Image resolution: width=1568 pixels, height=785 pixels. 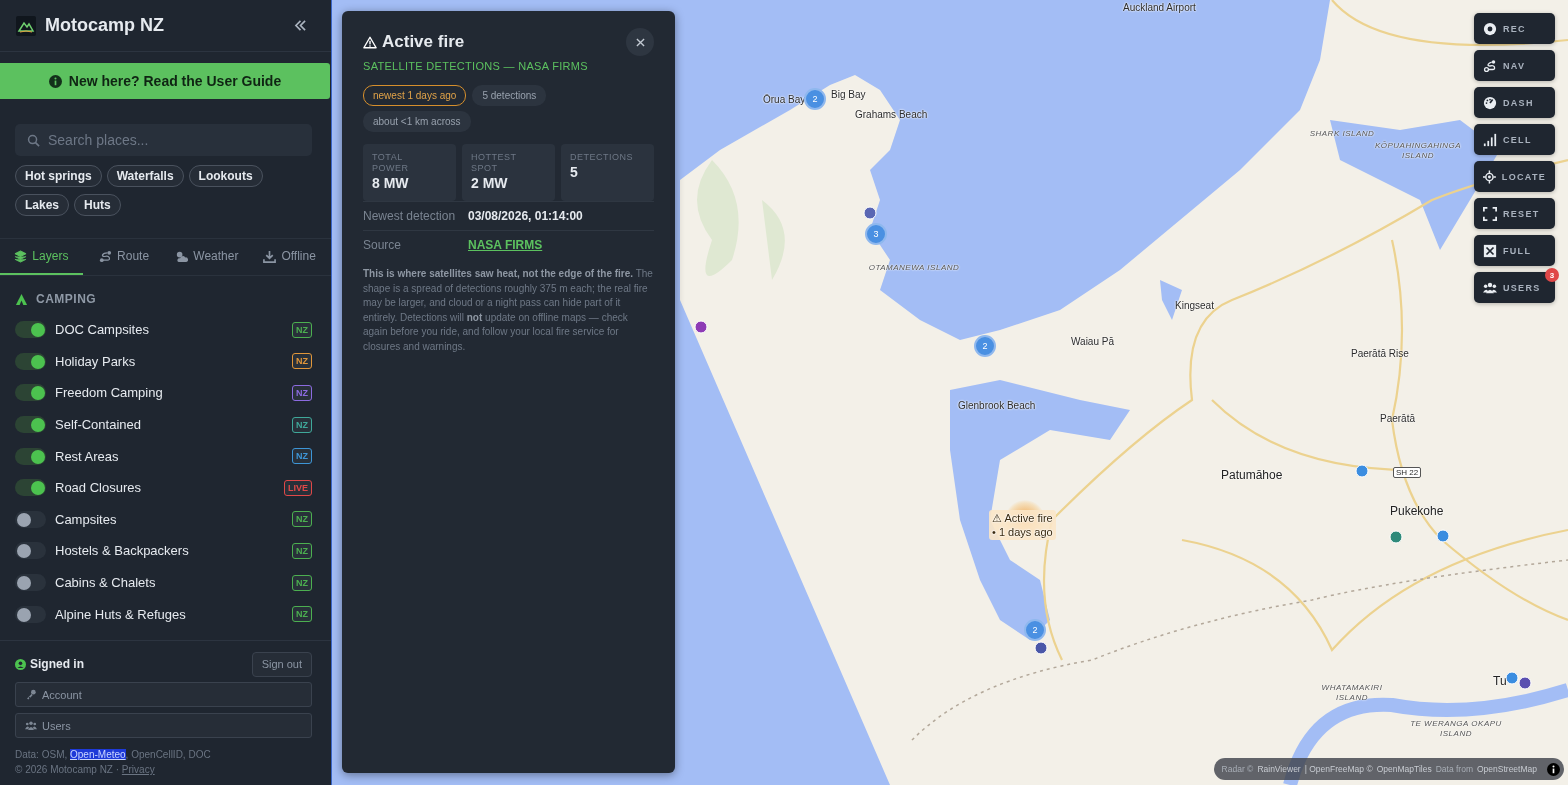 I want to click on user-guide-button: New here? Read the User Guide, so click(x=165, y=81).